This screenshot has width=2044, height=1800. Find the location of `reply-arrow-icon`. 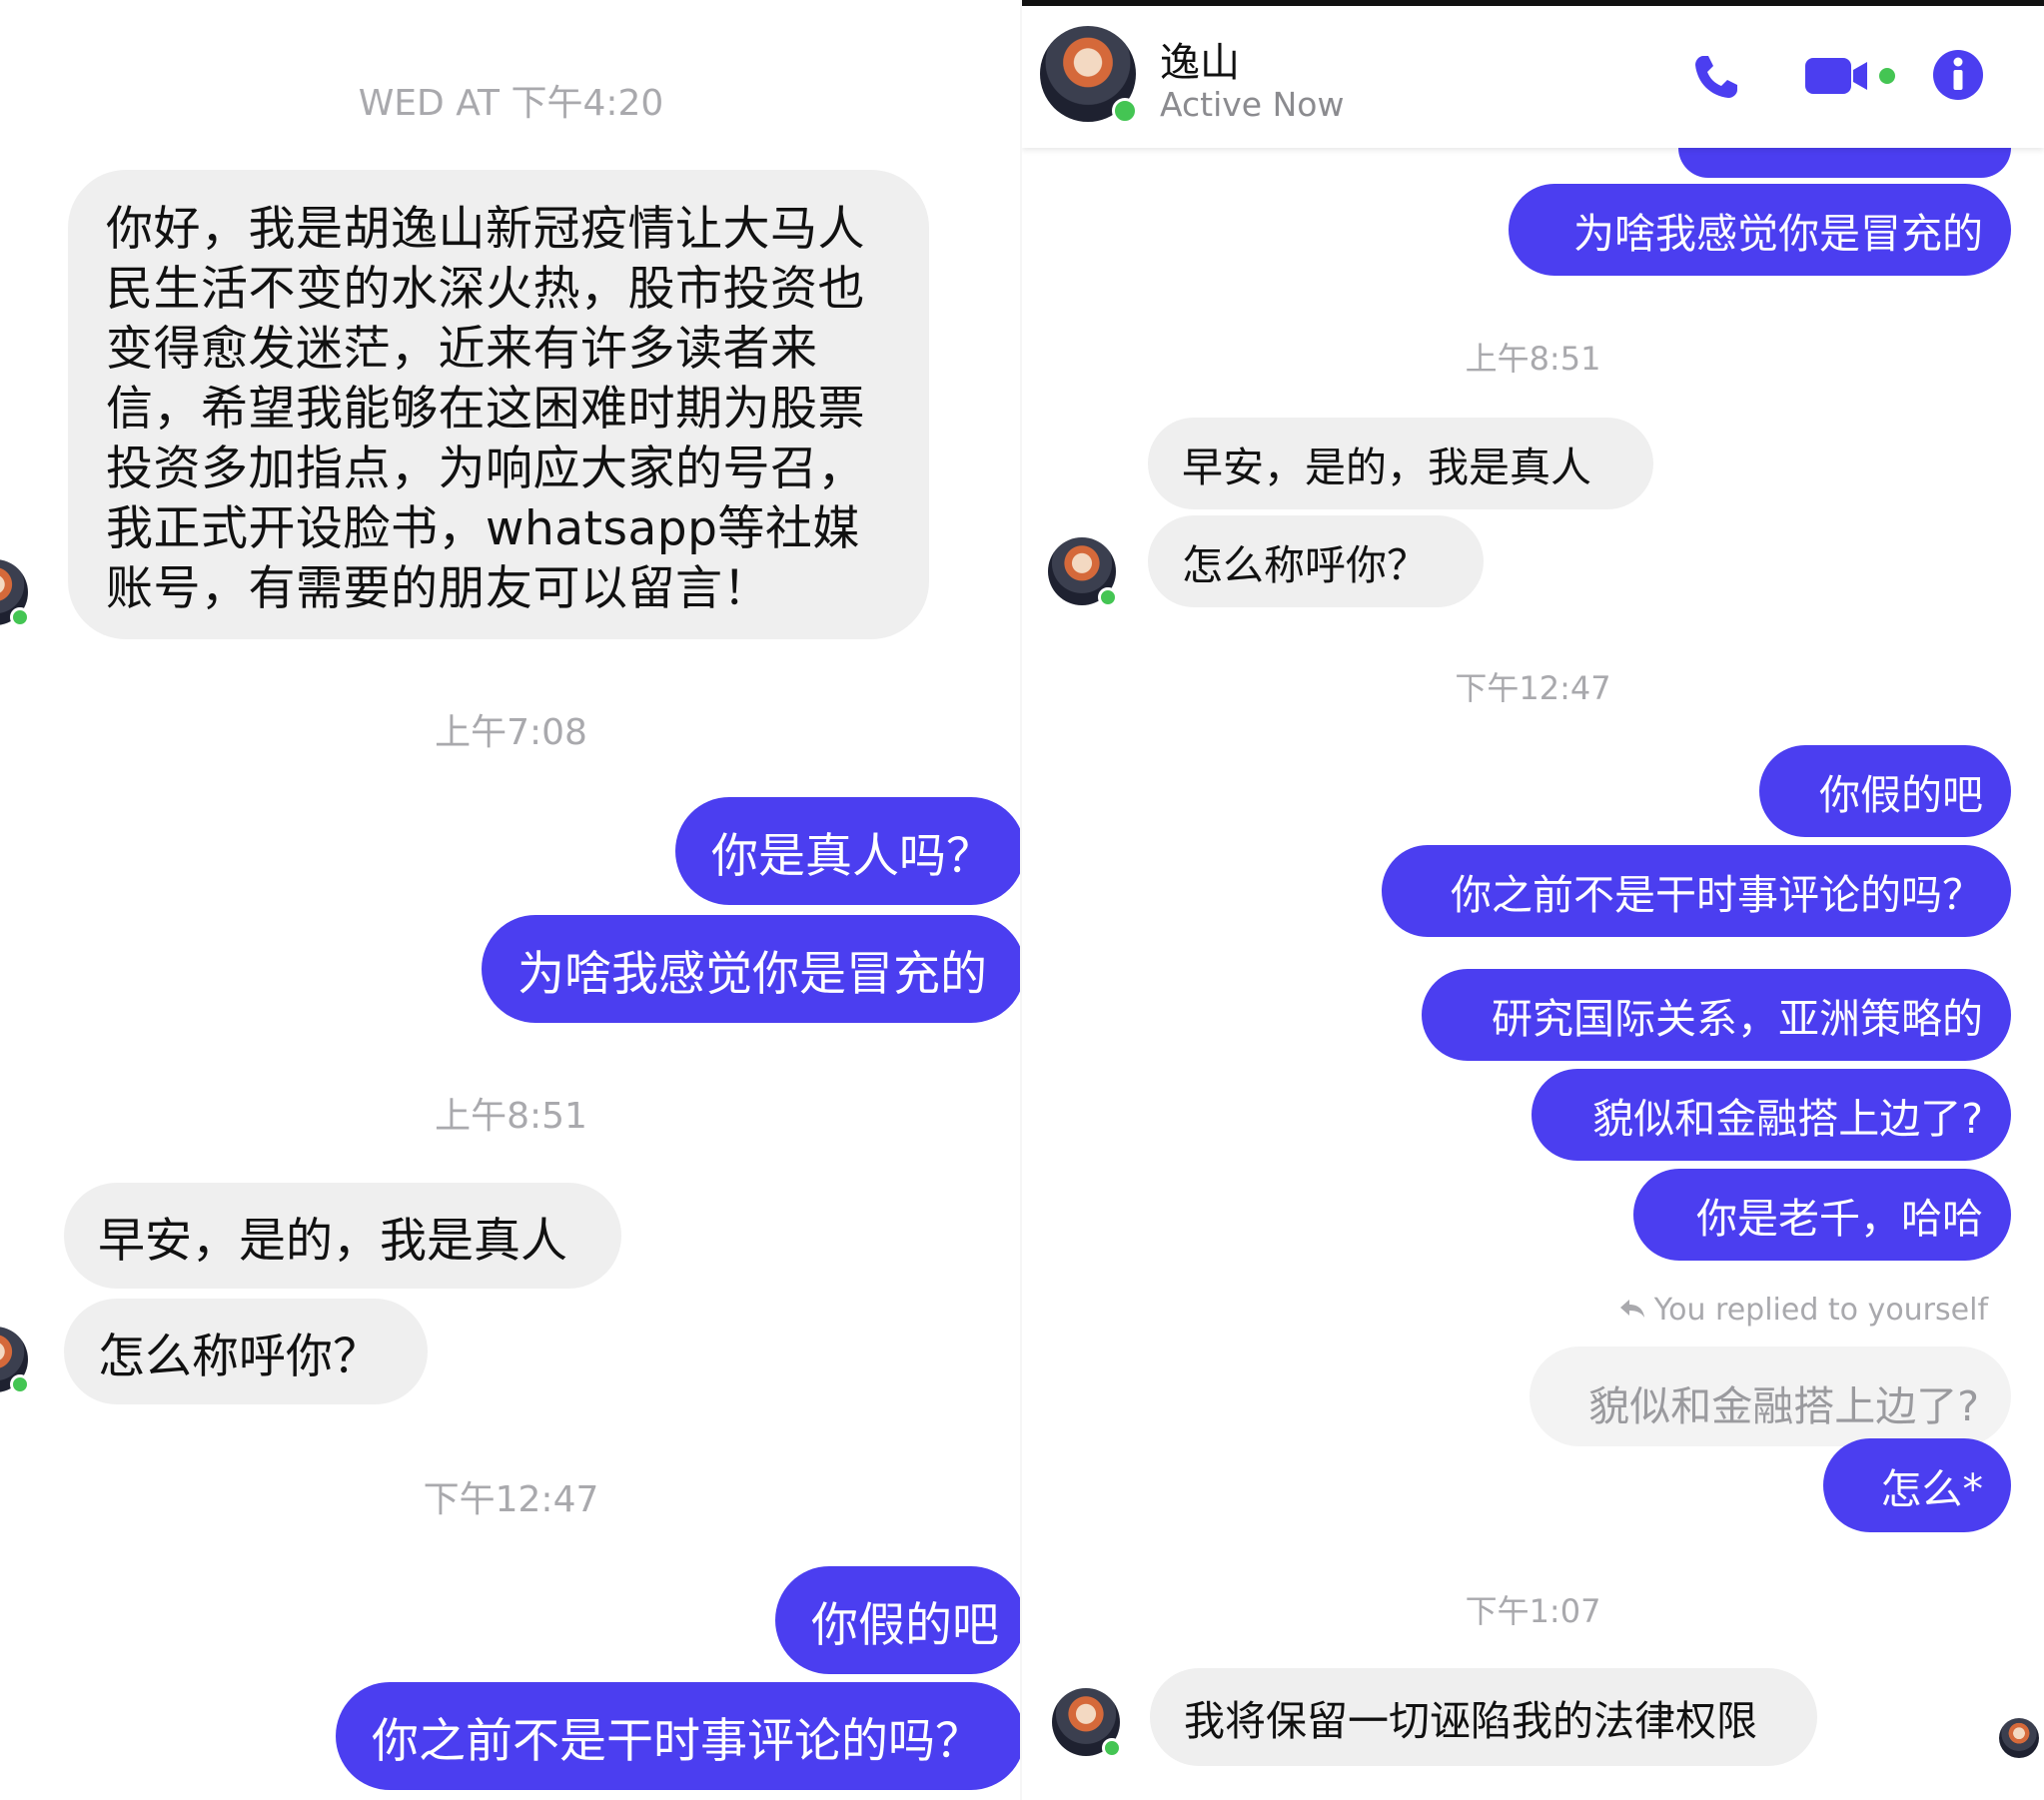

reply-arrow-icon is located at coordinates (1632, 1310).